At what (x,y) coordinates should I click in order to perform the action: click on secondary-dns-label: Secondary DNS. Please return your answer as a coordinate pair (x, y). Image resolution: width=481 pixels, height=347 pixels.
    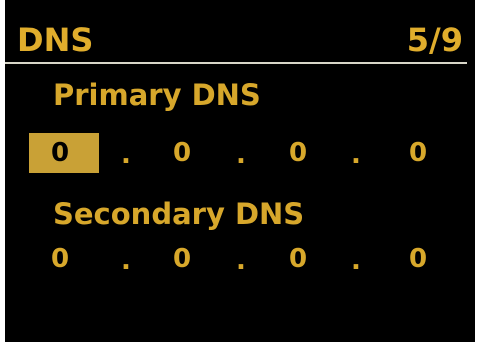
    Looking at the image, I should click on (179, 214).